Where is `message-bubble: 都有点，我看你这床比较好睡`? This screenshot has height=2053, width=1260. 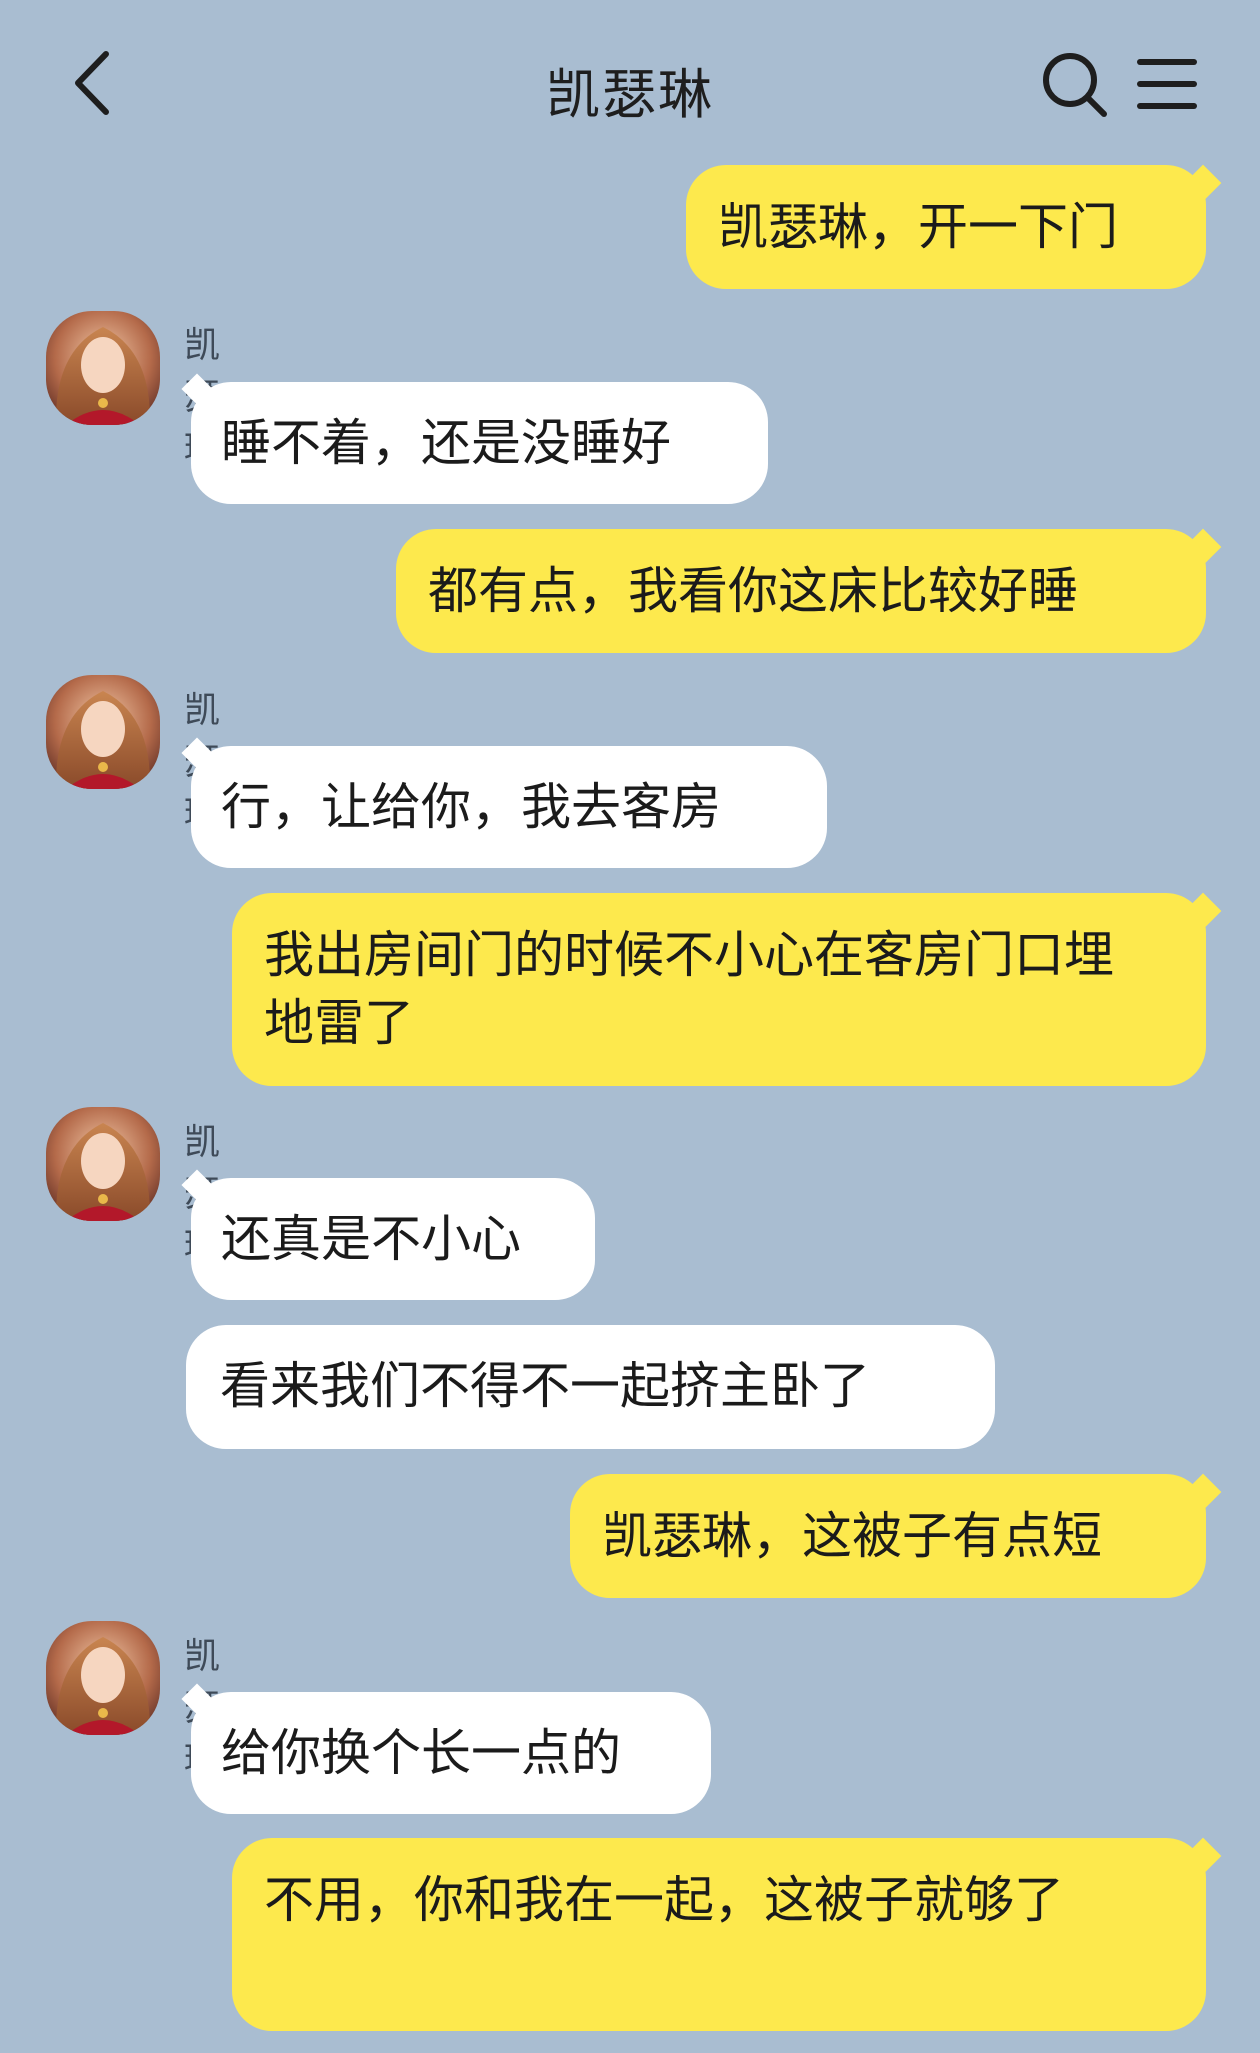
message-bubble: 都有点，我看你这床比较好睡 is located at coordinates (801, 591).